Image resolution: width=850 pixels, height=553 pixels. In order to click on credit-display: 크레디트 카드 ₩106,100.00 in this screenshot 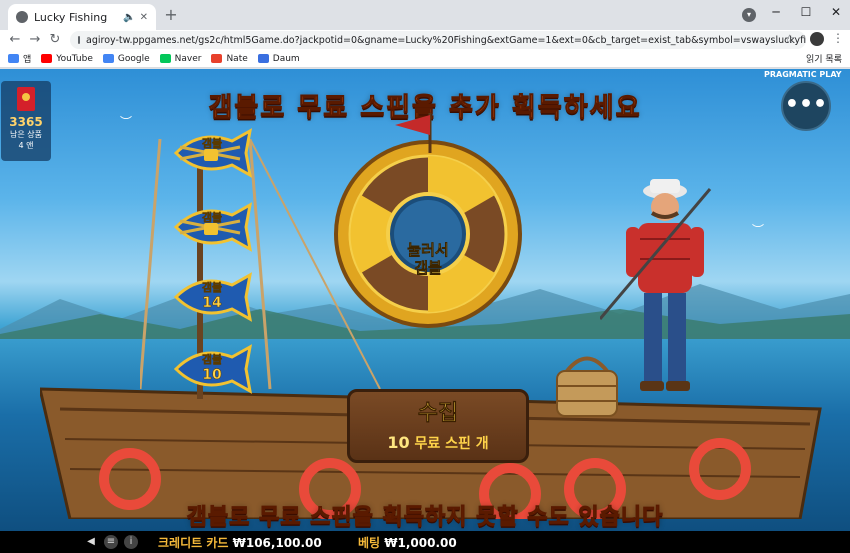, I will do `click(240, 542)`.